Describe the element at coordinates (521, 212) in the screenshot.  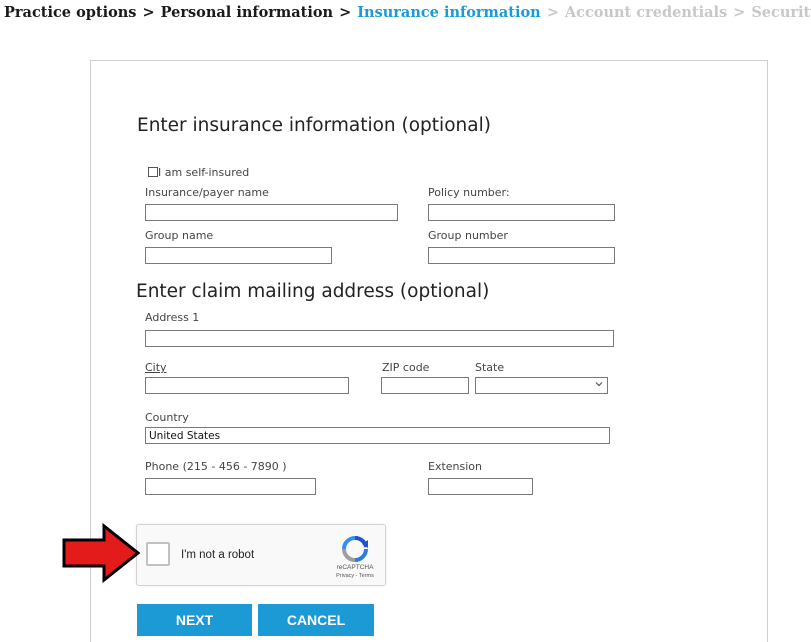
I see `policy-number-input` at that location.